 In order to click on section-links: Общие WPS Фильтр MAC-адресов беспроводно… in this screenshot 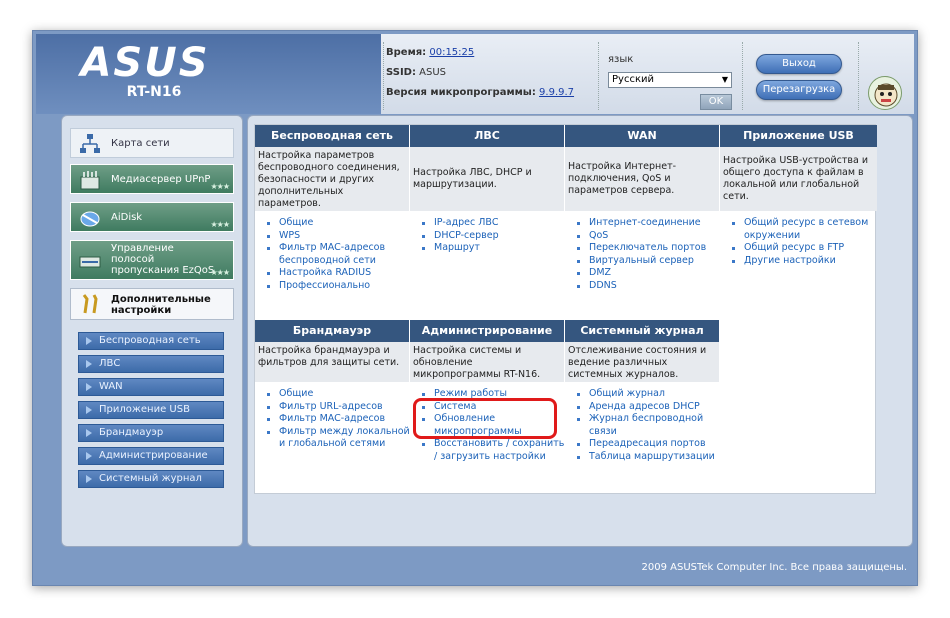, I will do `click(332, 252)`.